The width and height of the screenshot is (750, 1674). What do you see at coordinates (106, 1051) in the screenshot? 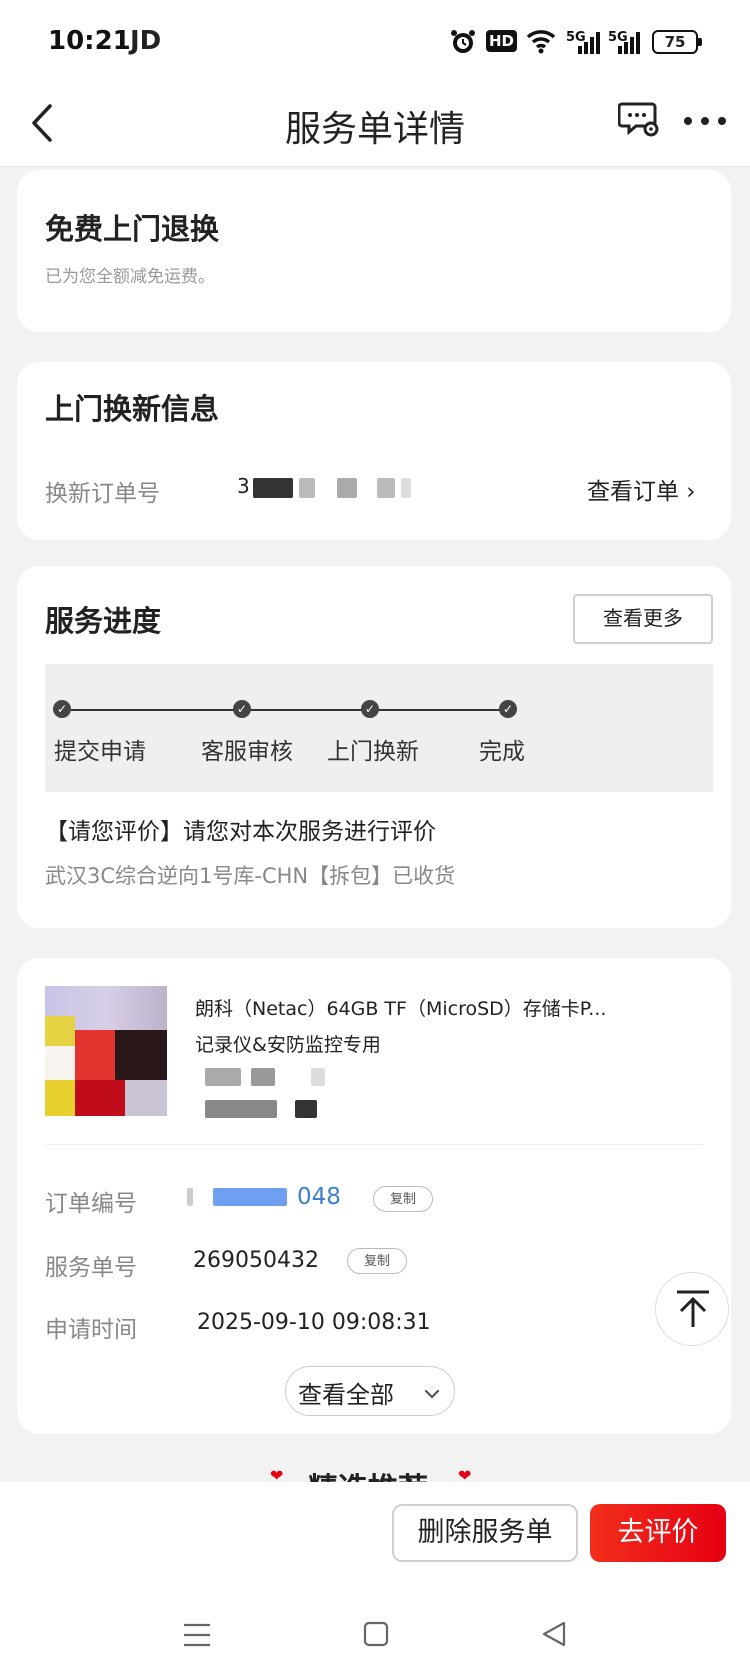
I see `product-image` at bounding box center [106, 1051].